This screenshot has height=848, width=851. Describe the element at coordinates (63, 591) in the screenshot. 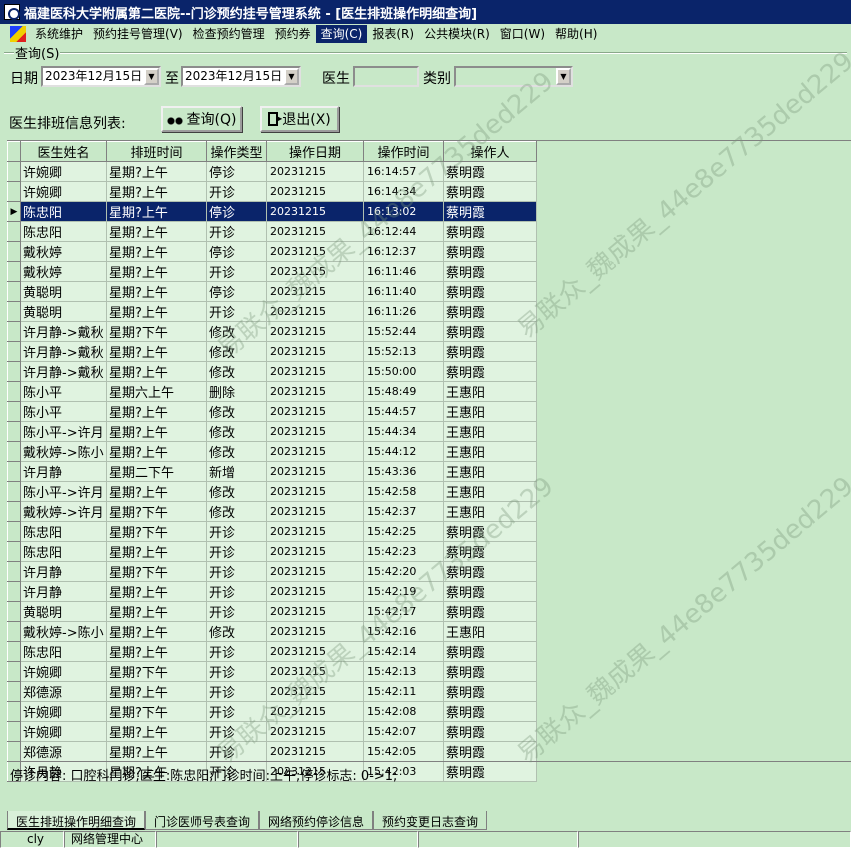

I see `cell-doctor-name: 许月静` at that location.